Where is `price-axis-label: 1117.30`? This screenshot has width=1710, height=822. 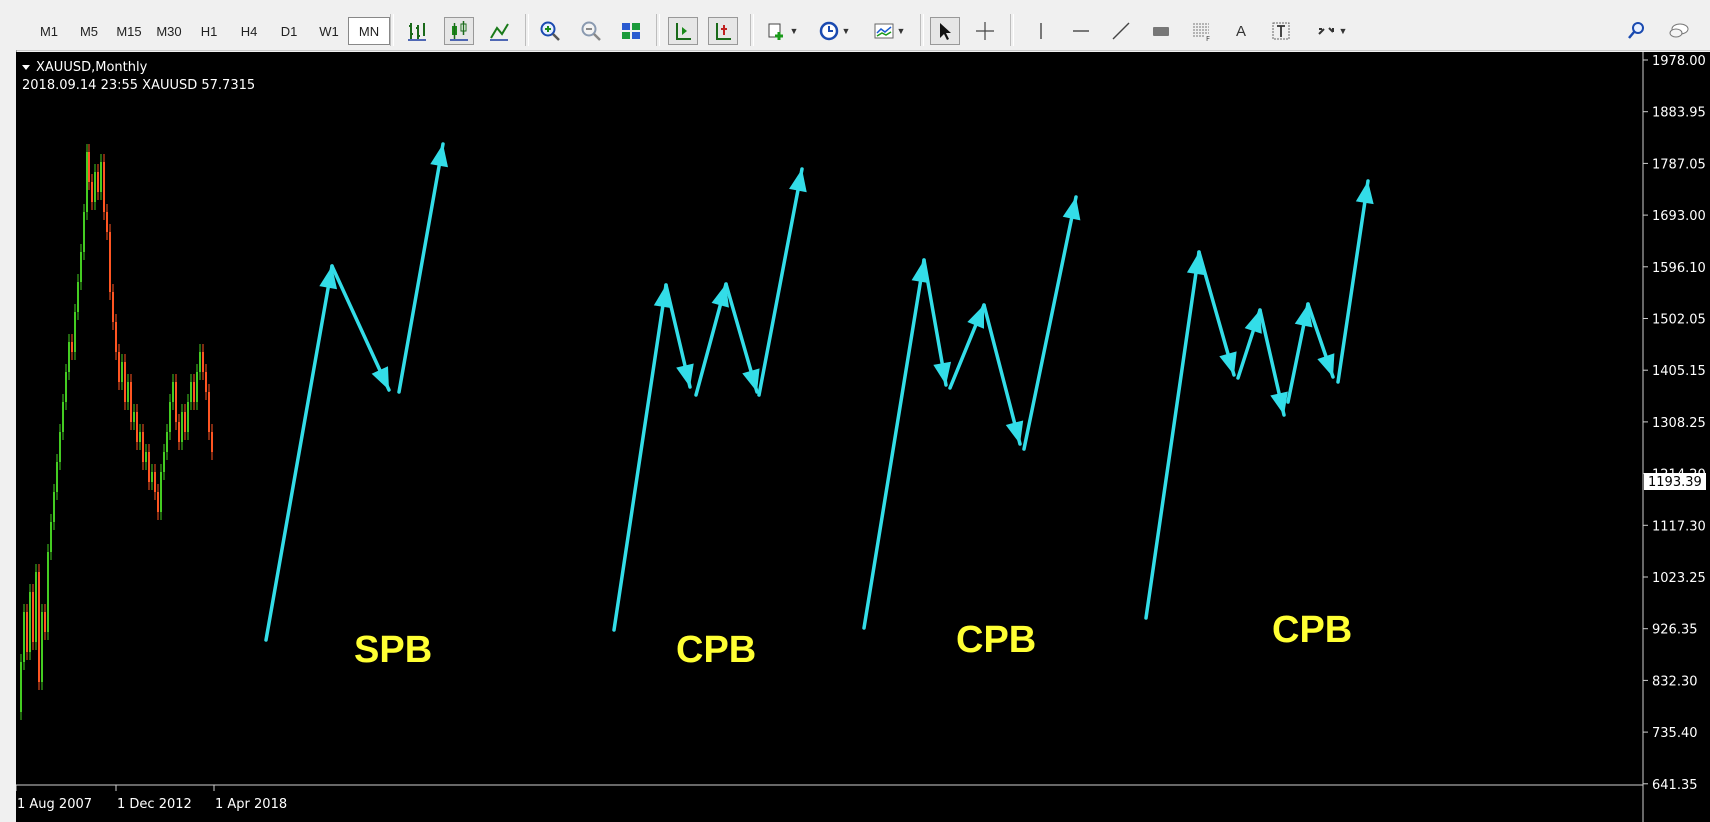
price-axis-label: 1117.30 is located at coordinates (1679, 526).